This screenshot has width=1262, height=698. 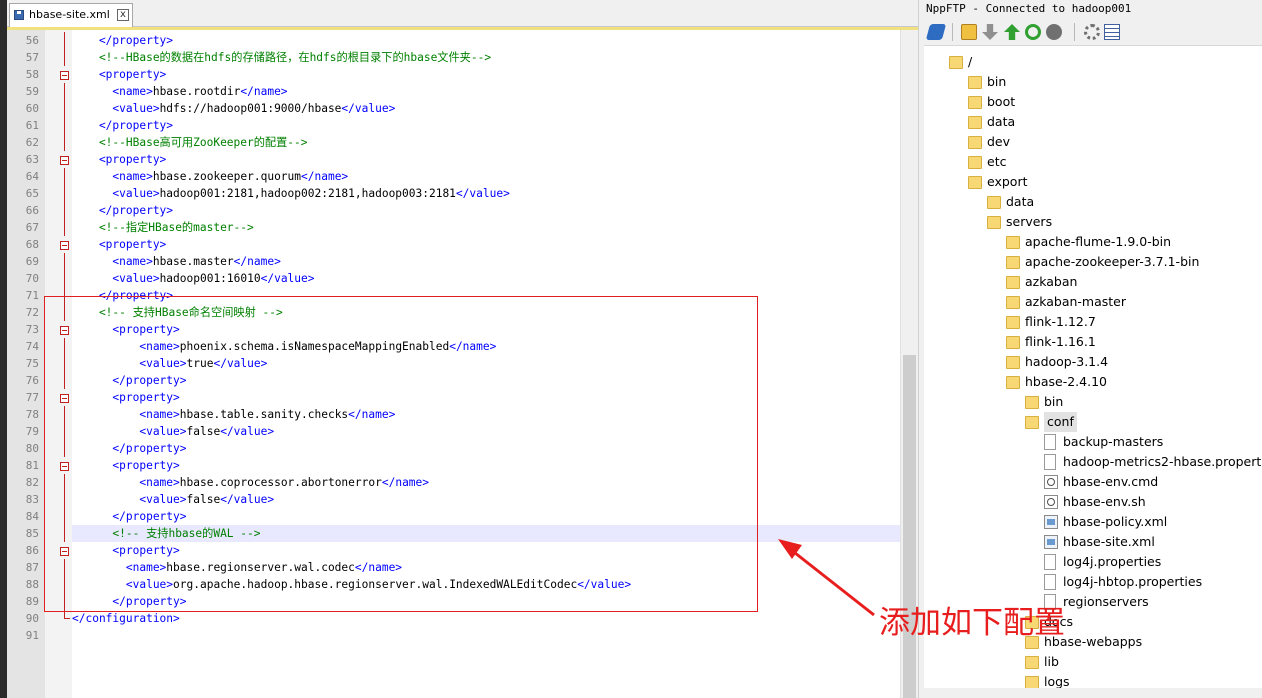 I want to click on horizontal-scrollbar, so click(x=1093, y=693).